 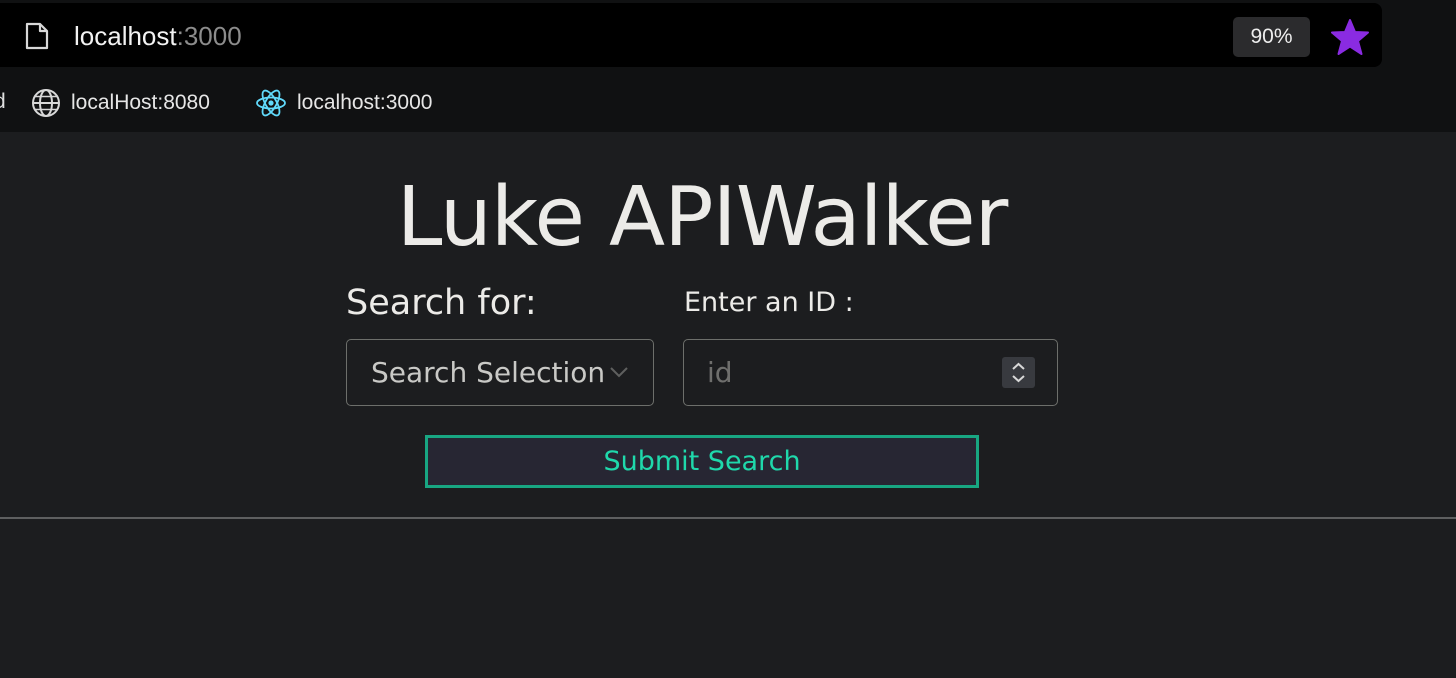 I want to click on number-stepper, so click(x=1018, y=372).